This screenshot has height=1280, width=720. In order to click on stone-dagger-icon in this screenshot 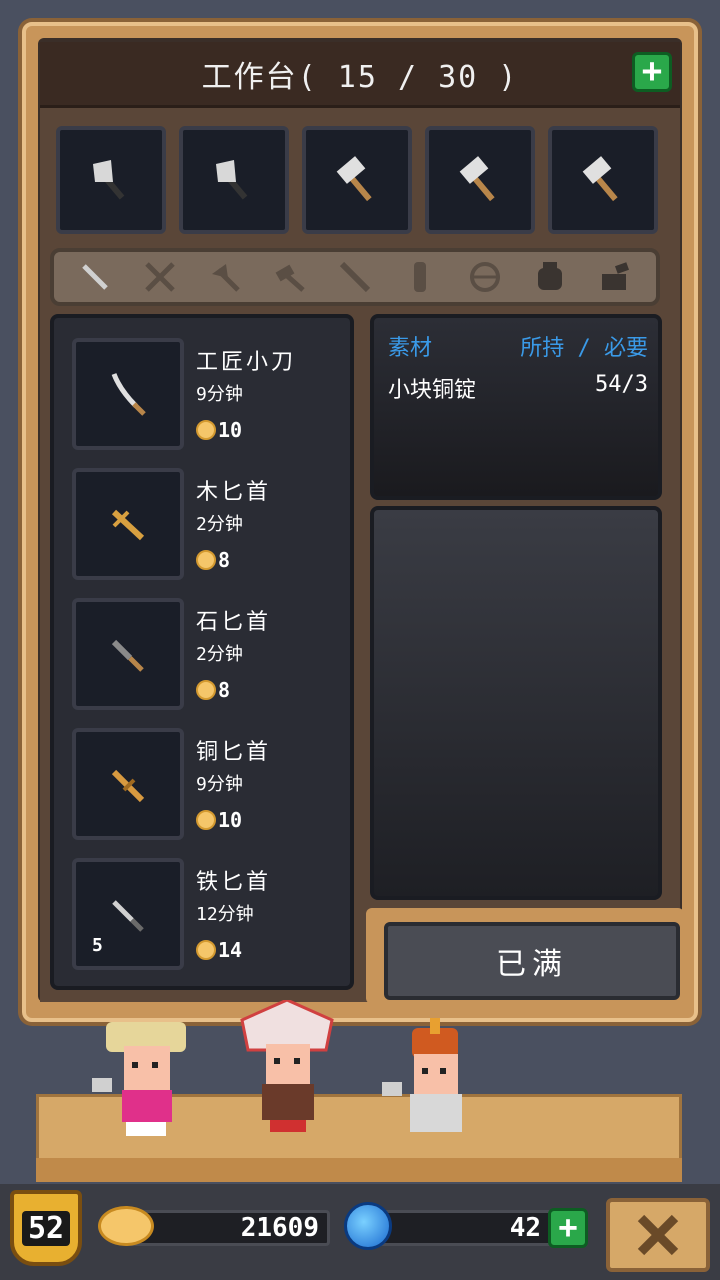, I will do `click(127, 655)`.